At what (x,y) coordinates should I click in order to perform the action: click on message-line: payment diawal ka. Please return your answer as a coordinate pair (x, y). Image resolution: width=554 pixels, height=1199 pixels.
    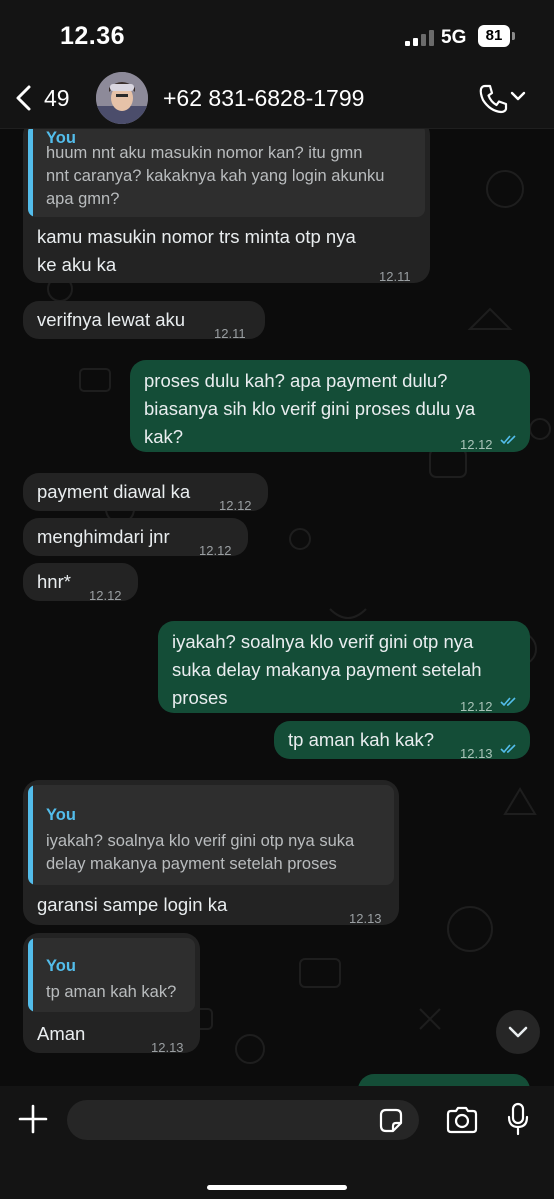
    Looking at the image, I should click on (114, 491).